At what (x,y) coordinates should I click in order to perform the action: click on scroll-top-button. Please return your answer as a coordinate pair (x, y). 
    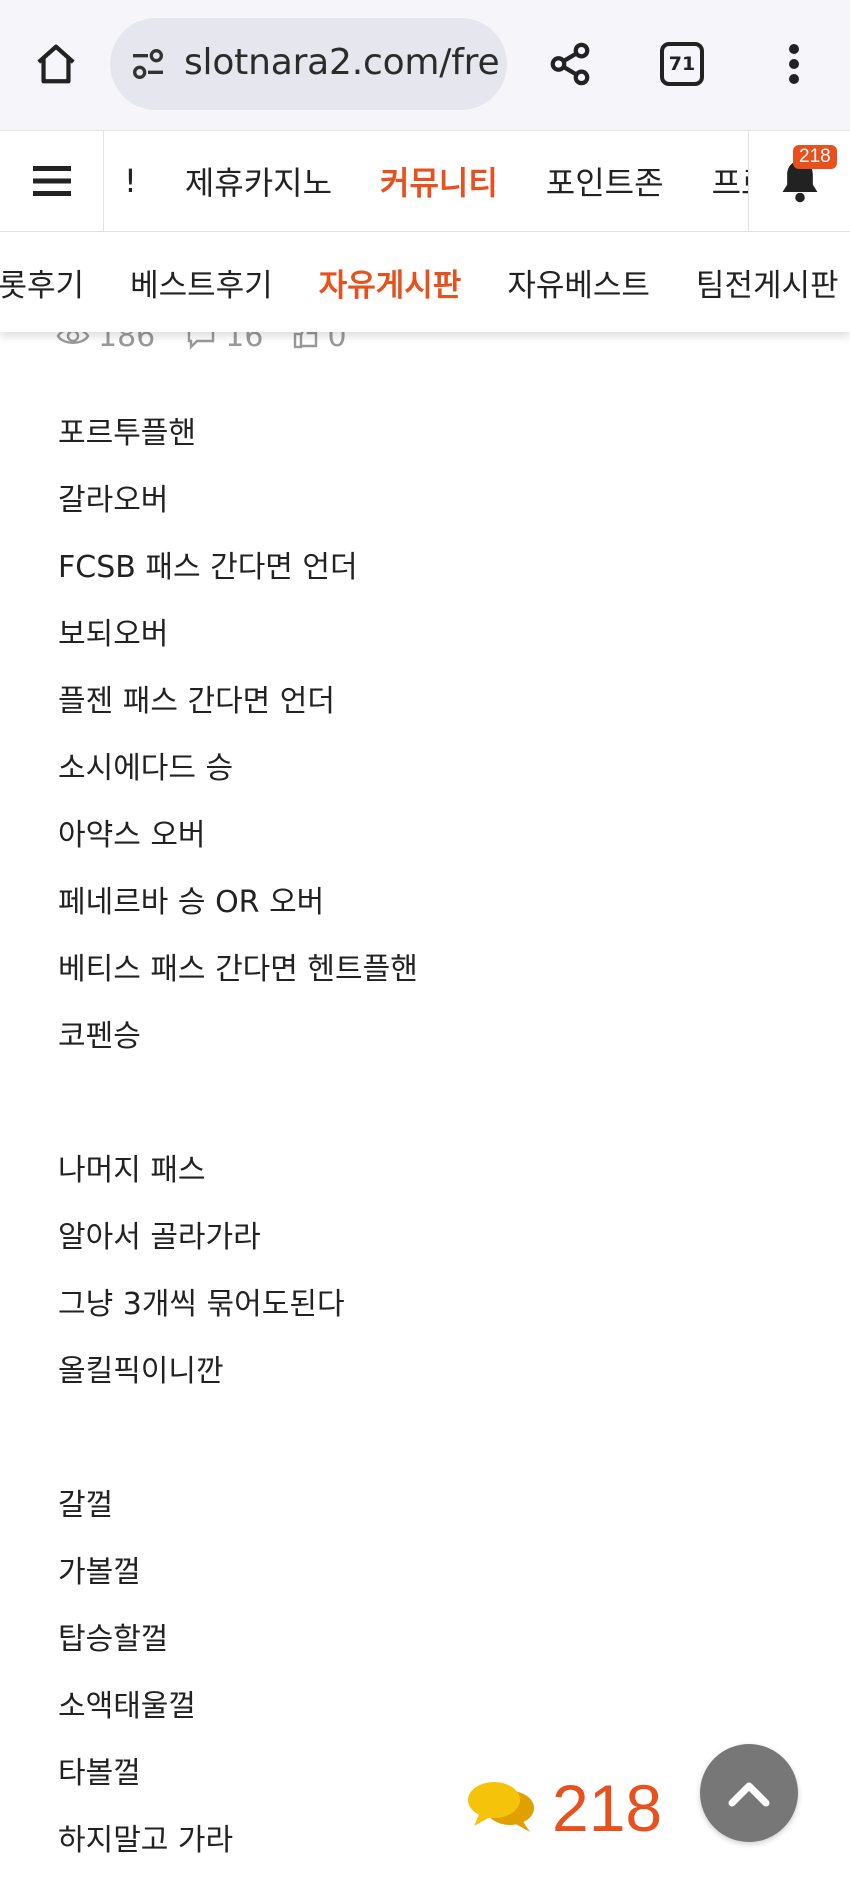
    Looking at the image, I should click on (749, 1793).